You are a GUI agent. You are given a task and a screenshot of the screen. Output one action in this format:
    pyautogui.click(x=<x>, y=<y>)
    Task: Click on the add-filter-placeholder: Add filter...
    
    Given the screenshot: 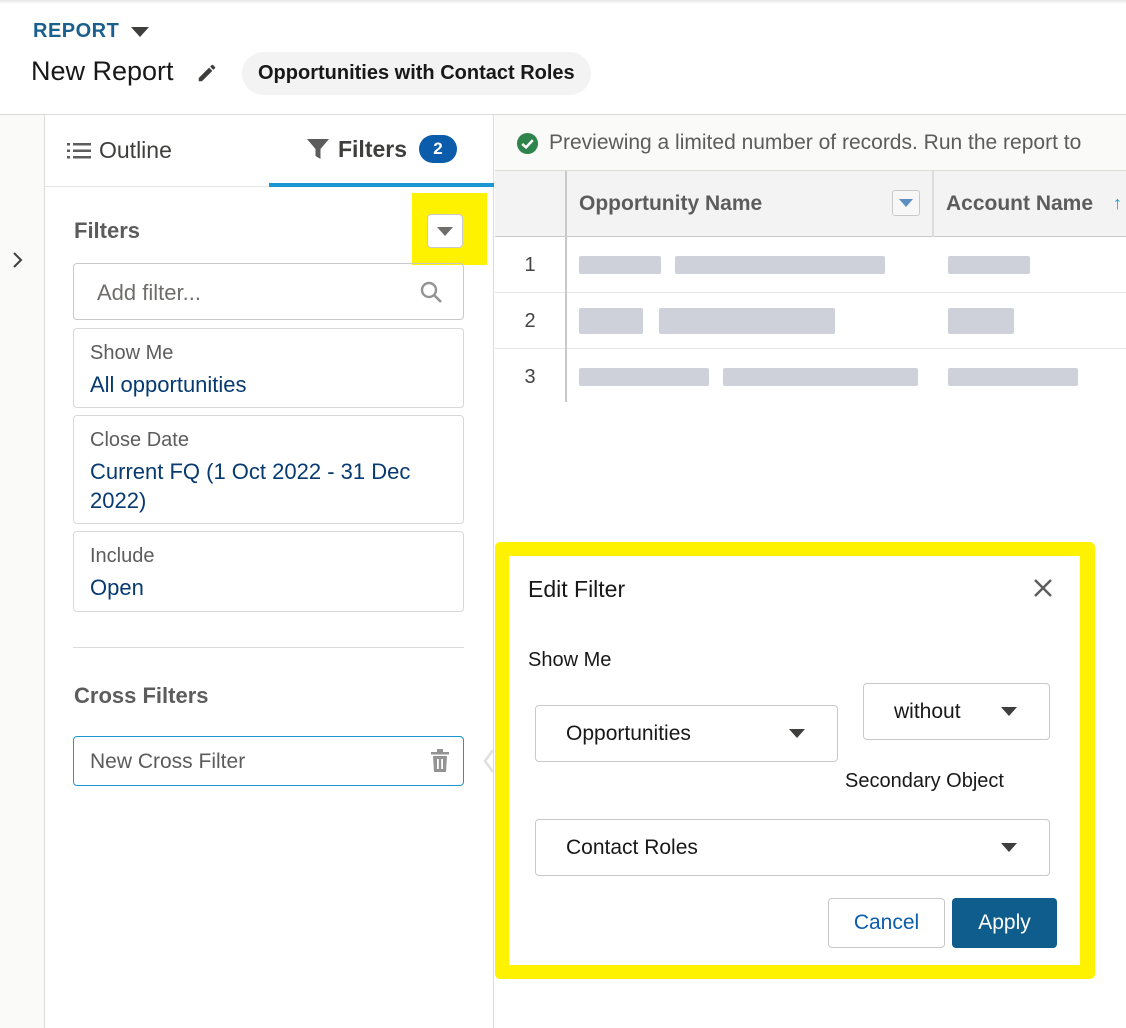 What is the action you would take?
    pyautogui.click(x=149, y=292)
    